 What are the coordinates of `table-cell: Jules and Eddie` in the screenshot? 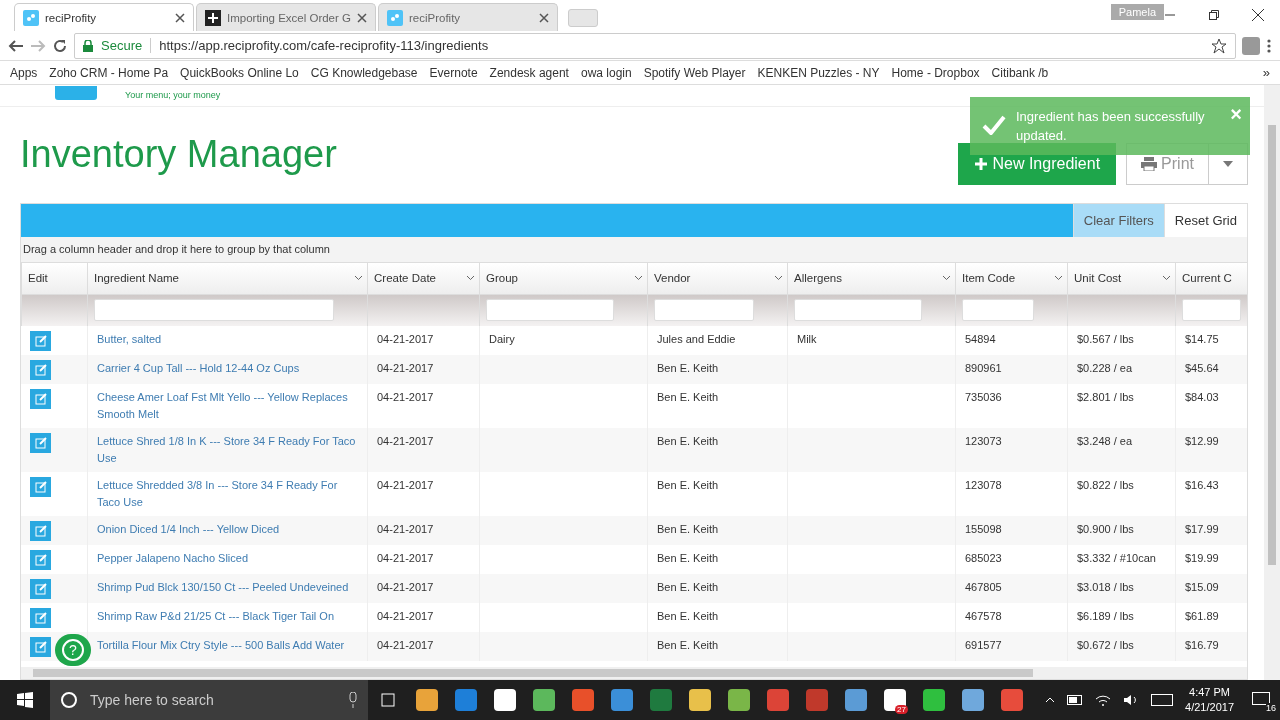 It's located at (696, 338).